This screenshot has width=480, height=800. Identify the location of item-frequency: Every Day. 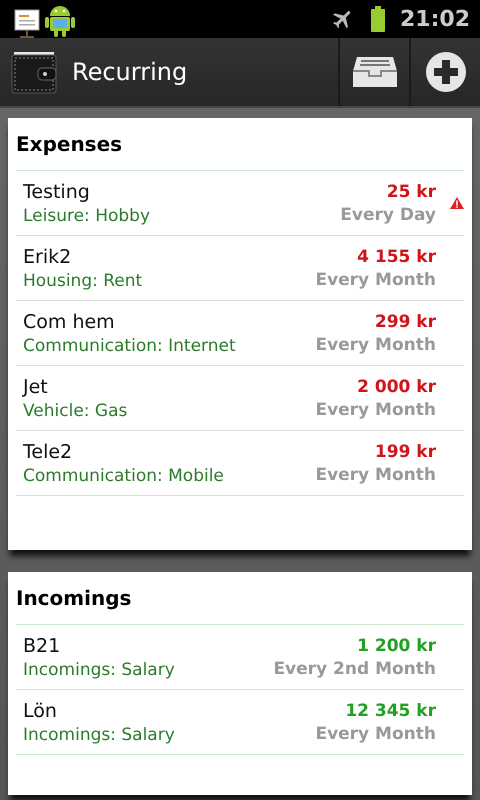
(388, 214).